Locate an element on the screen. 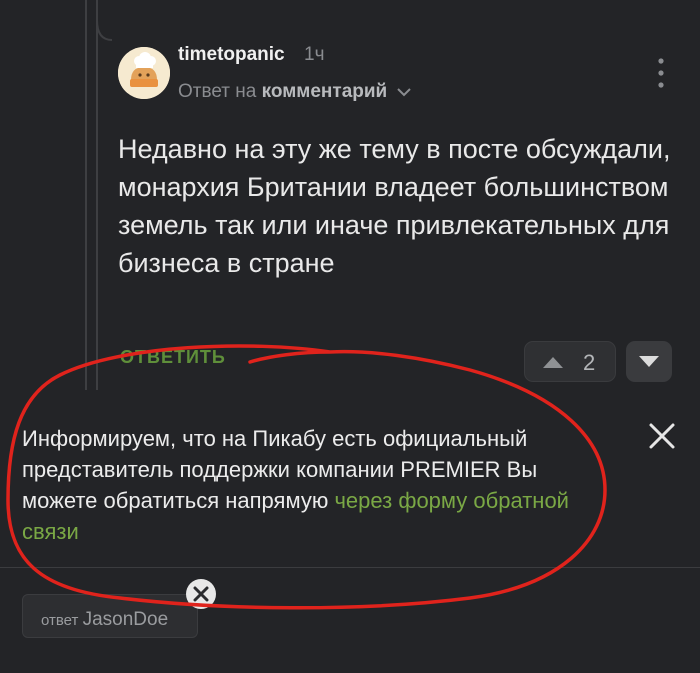  chevron-down-icon is located at coordinates (403, 92).